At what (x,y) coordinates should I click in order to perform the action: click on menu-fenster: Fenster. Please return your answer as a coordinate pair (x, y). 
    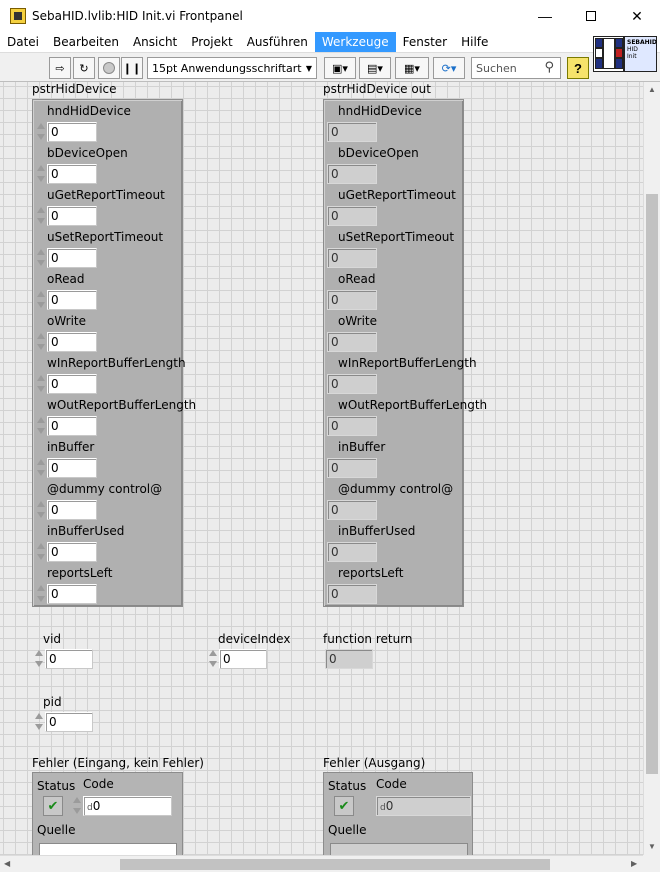
    Looking at the image, I should click on (425, 42).